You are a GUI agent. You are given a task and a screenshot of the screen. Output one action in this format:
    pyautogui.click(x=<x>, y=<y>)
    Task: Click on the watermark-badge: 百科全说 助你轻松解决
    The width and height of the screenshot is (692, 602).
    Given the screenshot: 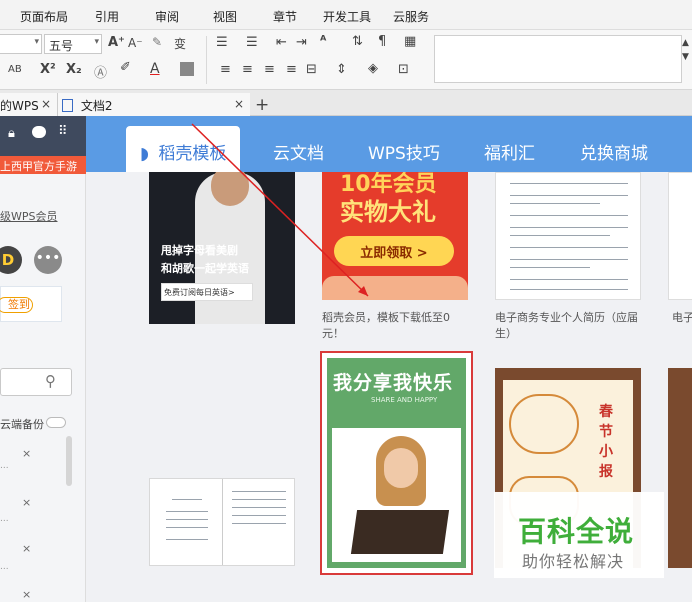 What is the action you would take?
    pyautogui.click(x=579, y=535)
    